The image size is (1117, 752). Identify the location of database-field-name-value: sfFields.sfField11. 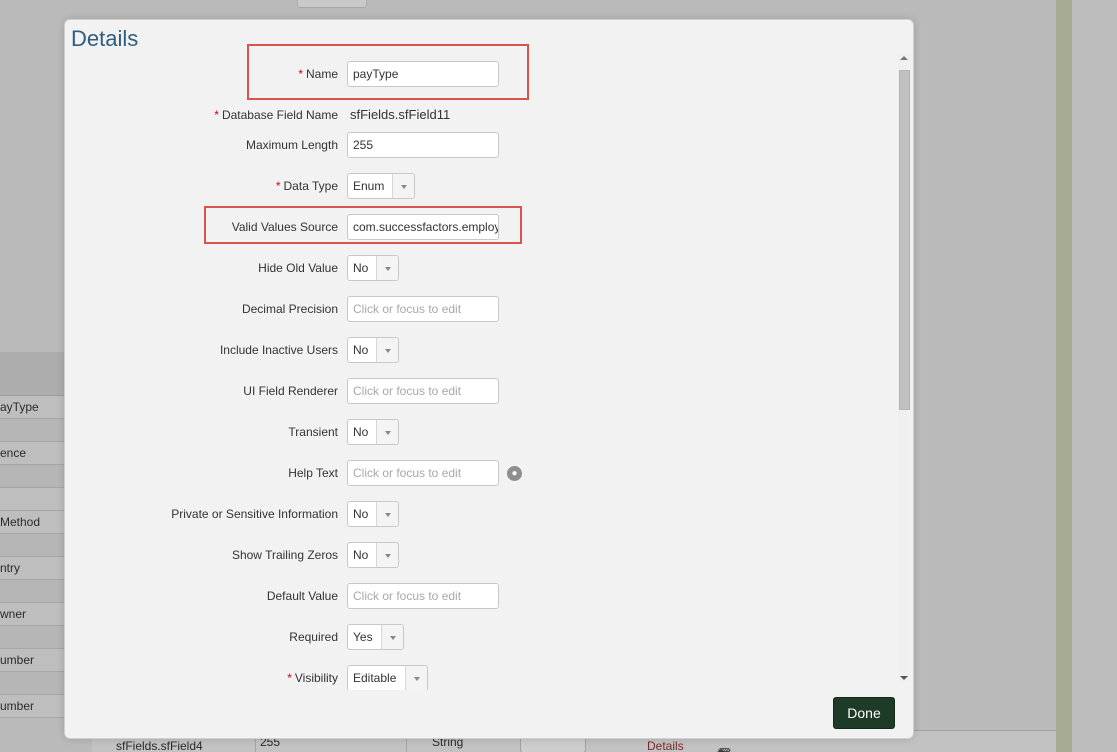
(400, 114).